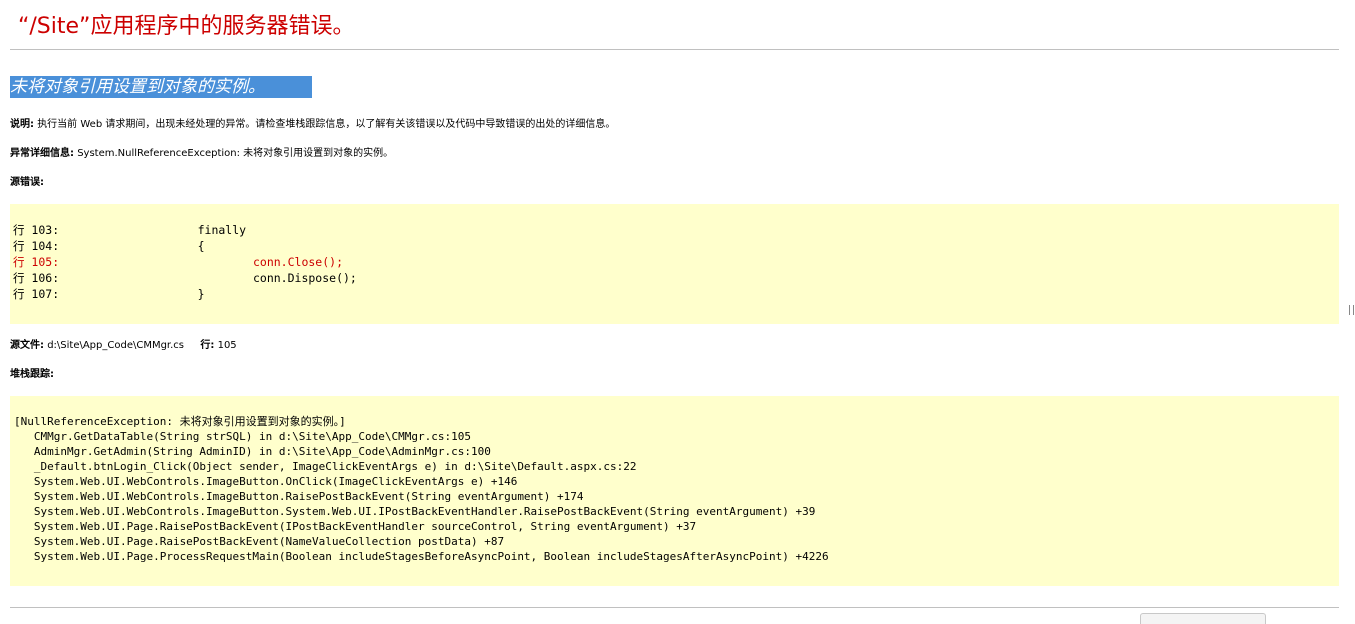  What do you see at coordinates (116, 345) in the screenshot?
I see `source-file-path: d:\Site\App_Code\CMMgr.cs` at bounding box center [116, 345].